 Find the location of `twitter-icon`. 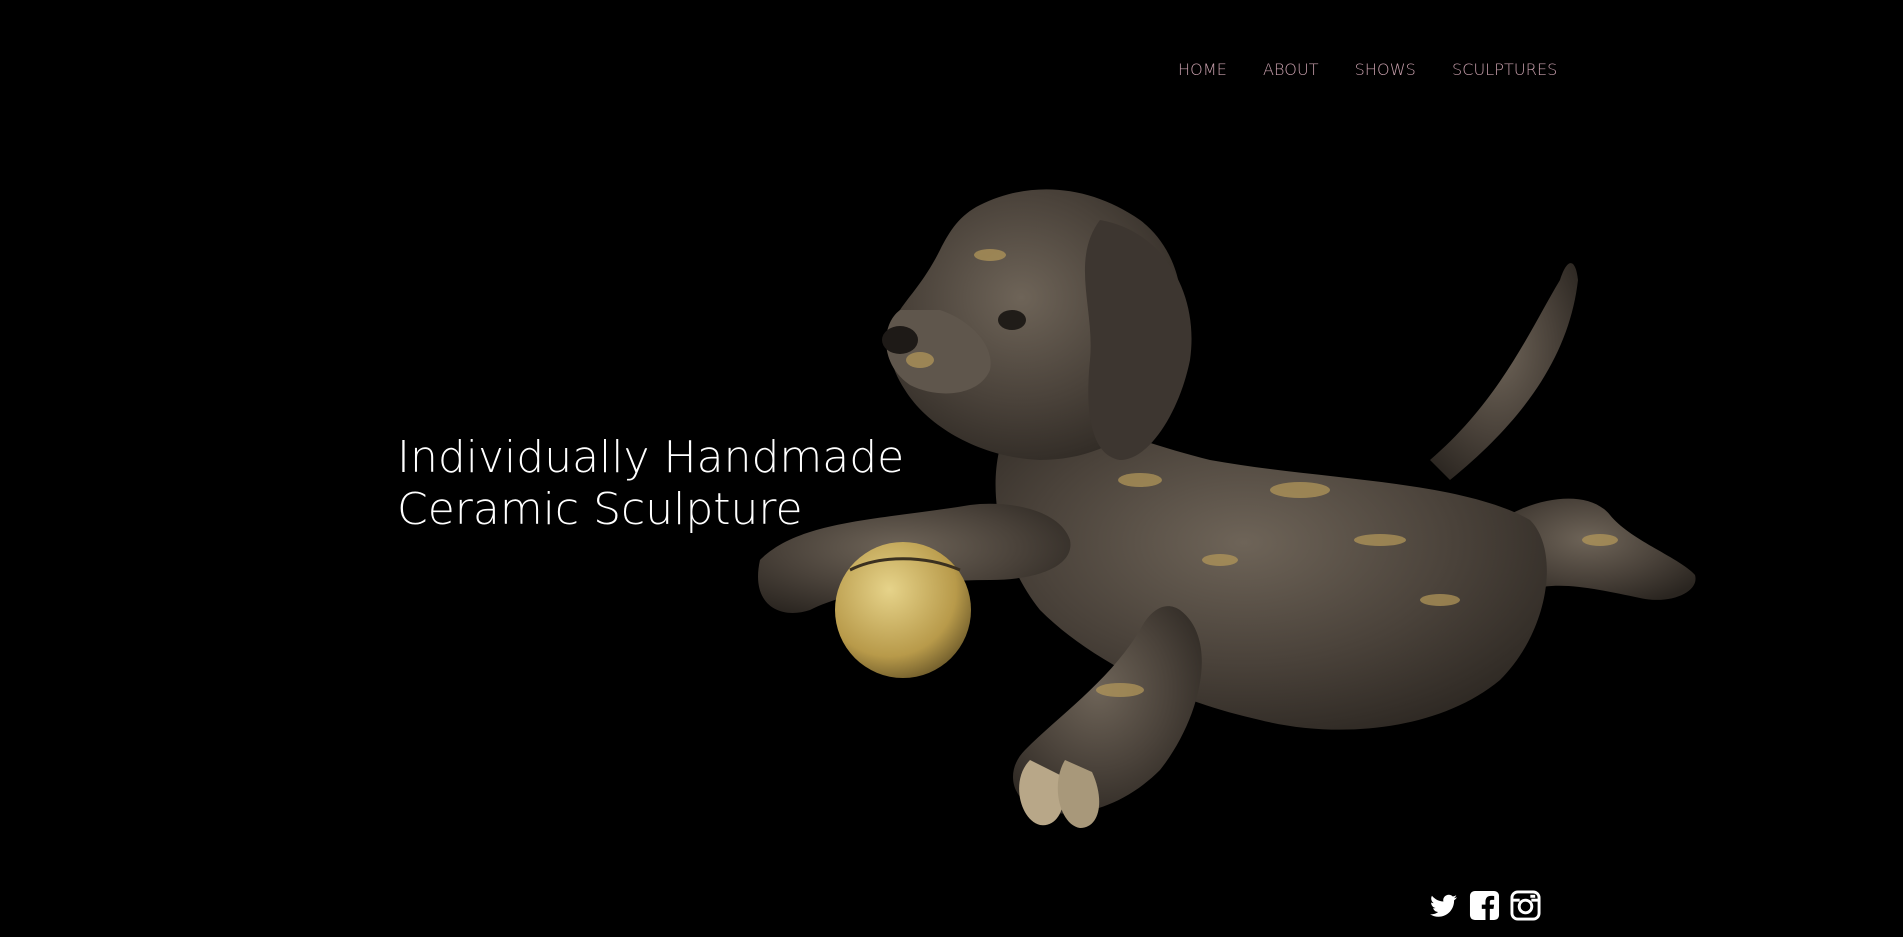

twitter-icon is located at coordinates (1443, 905).